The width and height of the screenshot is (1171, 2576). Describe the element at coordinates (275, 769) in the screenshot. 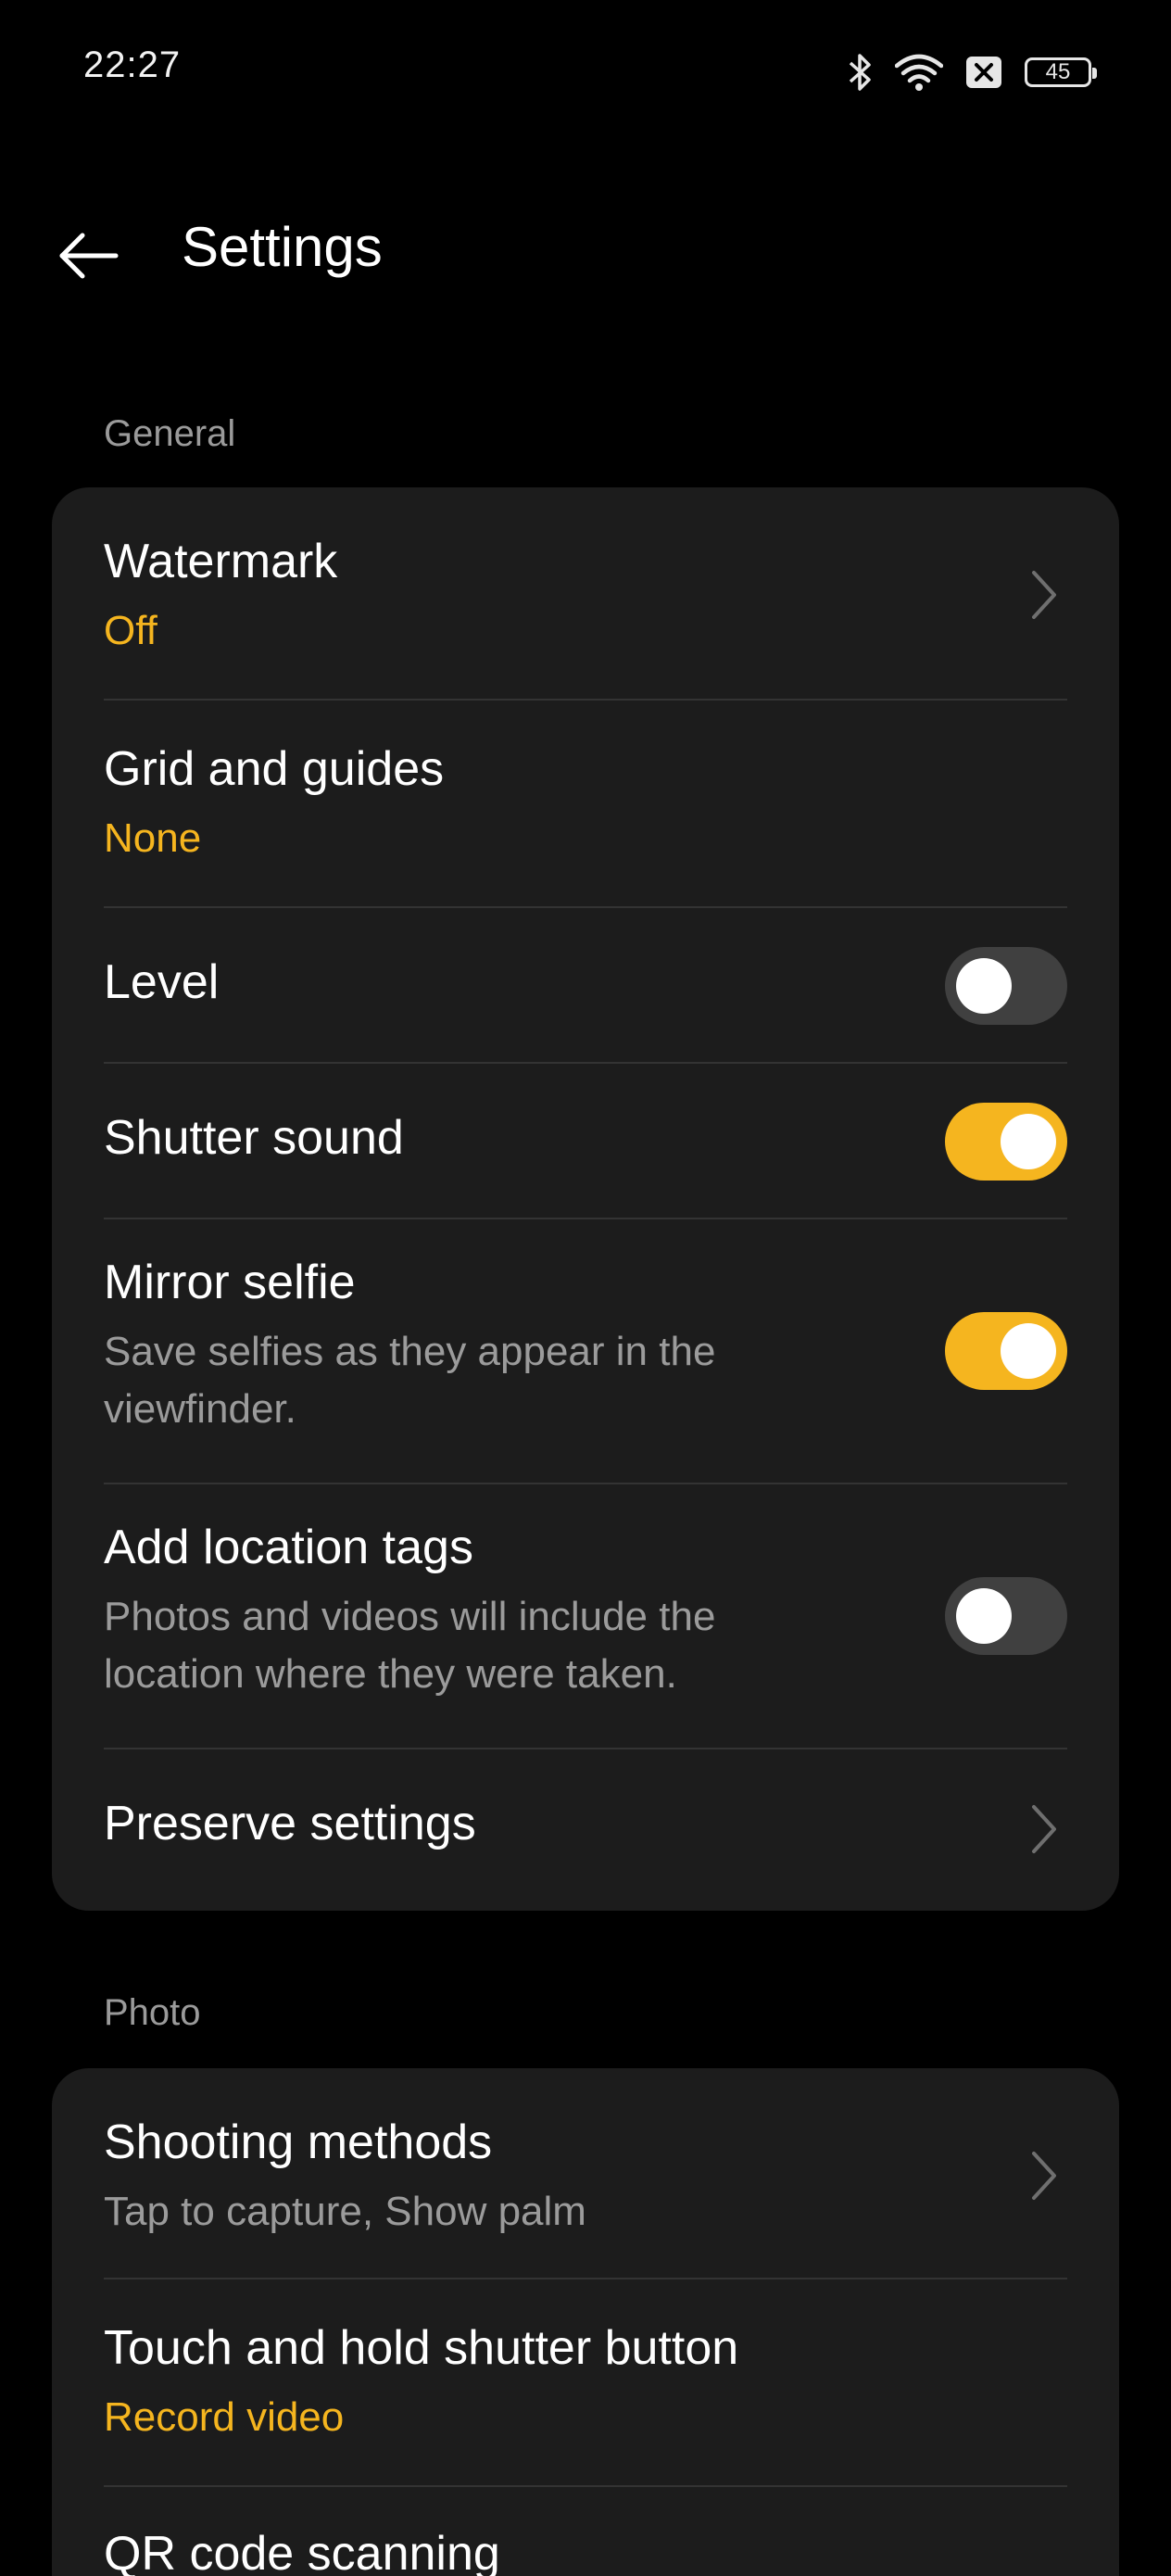

I see `setting-title: Grid and guides` at that location.